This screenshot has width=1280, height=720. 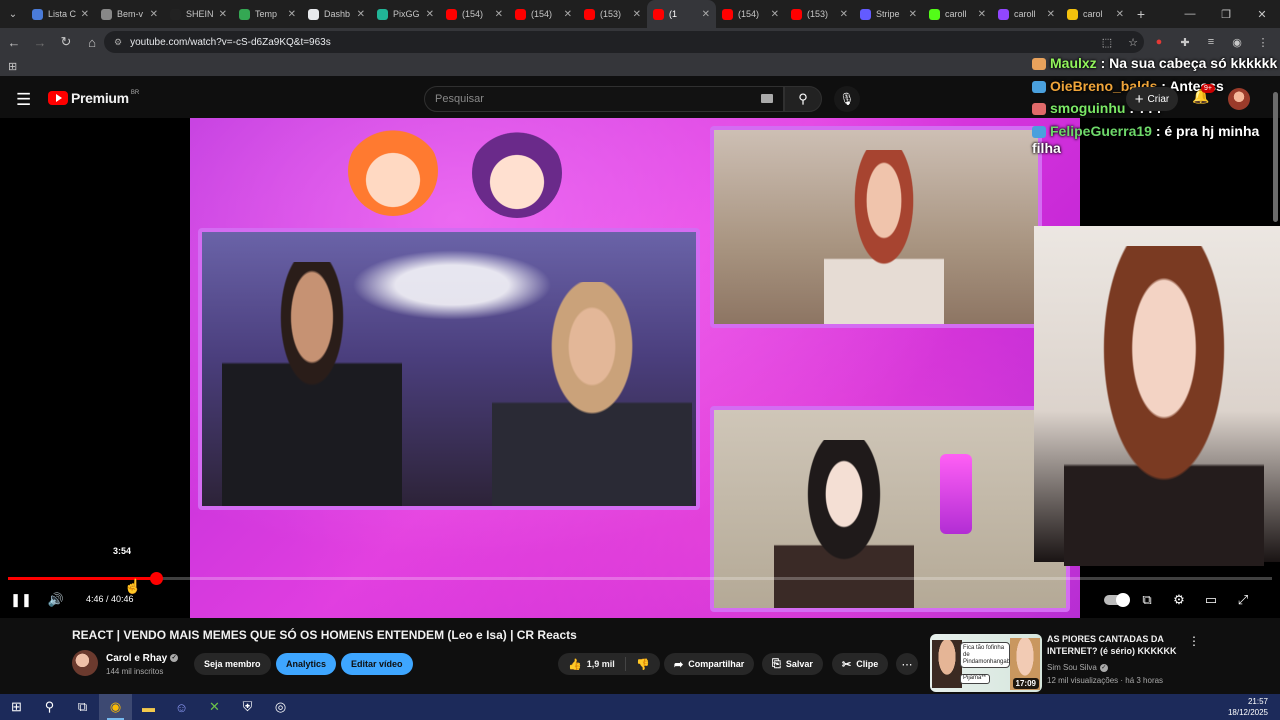 I want to click on scrollbar-thumb, so click(x=1275, y=157).